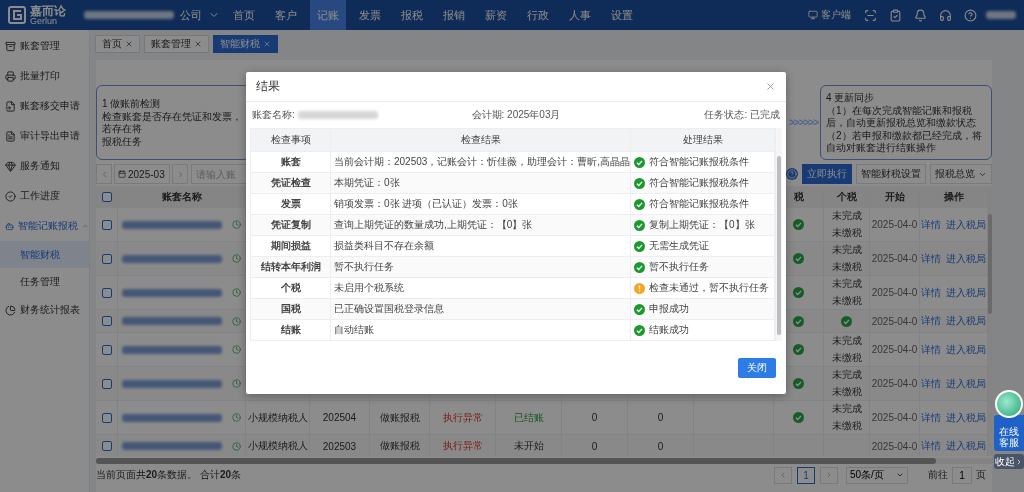 The image size is (1024, 492). I want to click on table-cell: 销项发票：0张 进项（已认证）发票：0张, so click(426, 204).